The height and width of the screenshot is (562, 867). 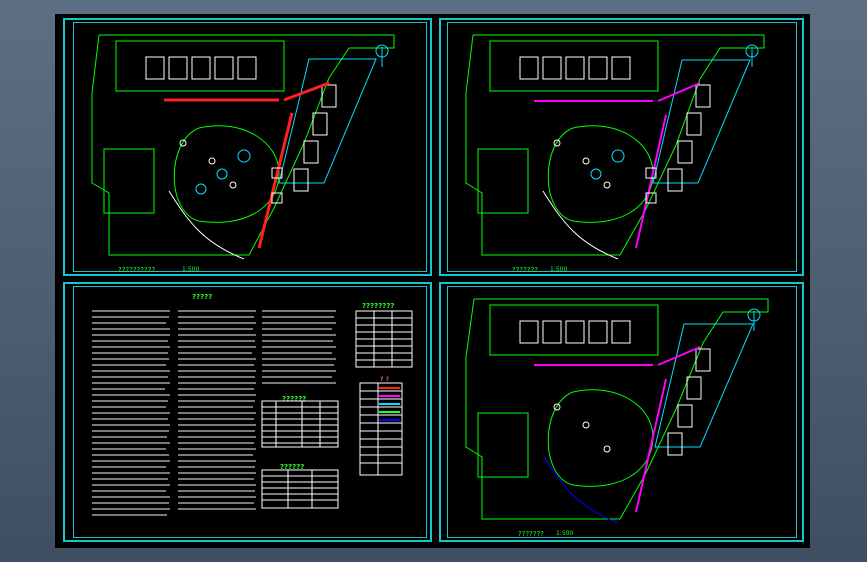 I want to click on specification-sheet, so click(x=252, y=413).